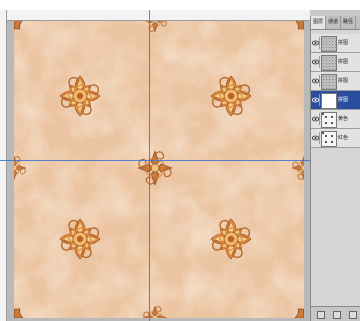 This screenshot has height=321, width=360. What do you see at coordinates (149, 165) in the screenshot?
I see `vertical-guide-line` at bounding box center [149, 165].